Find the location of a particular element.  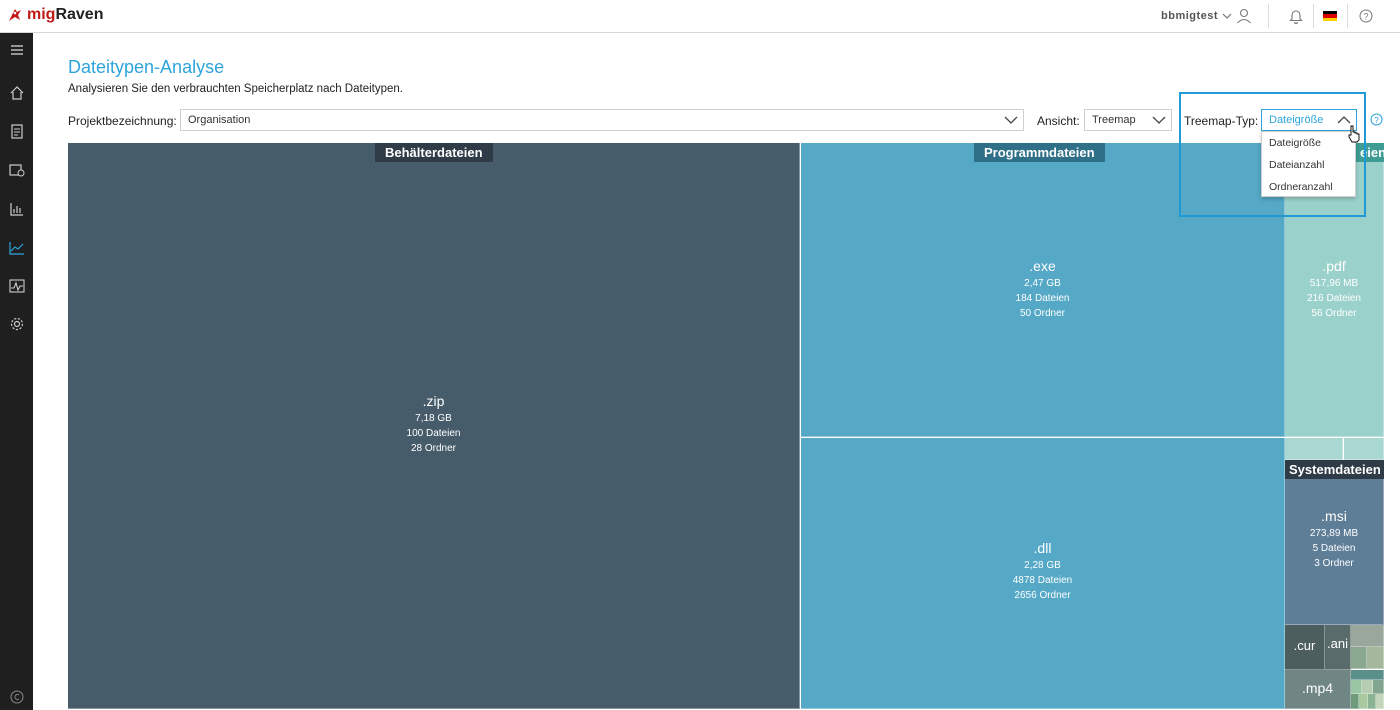

home-icon is located at coordinates (16, 93).